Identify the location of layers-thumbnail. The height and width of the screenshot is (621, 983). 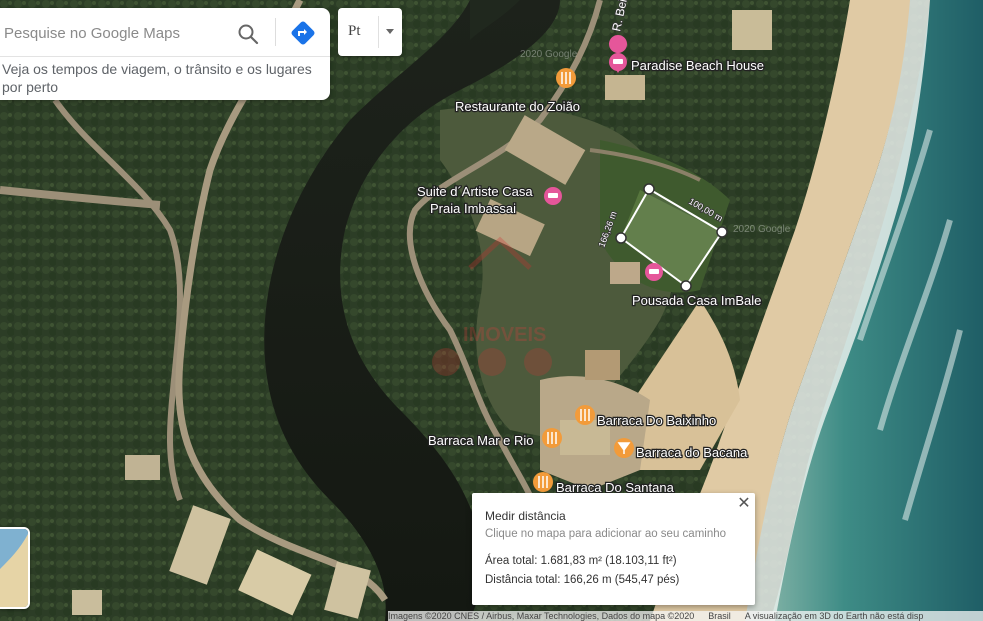
(15, 568).